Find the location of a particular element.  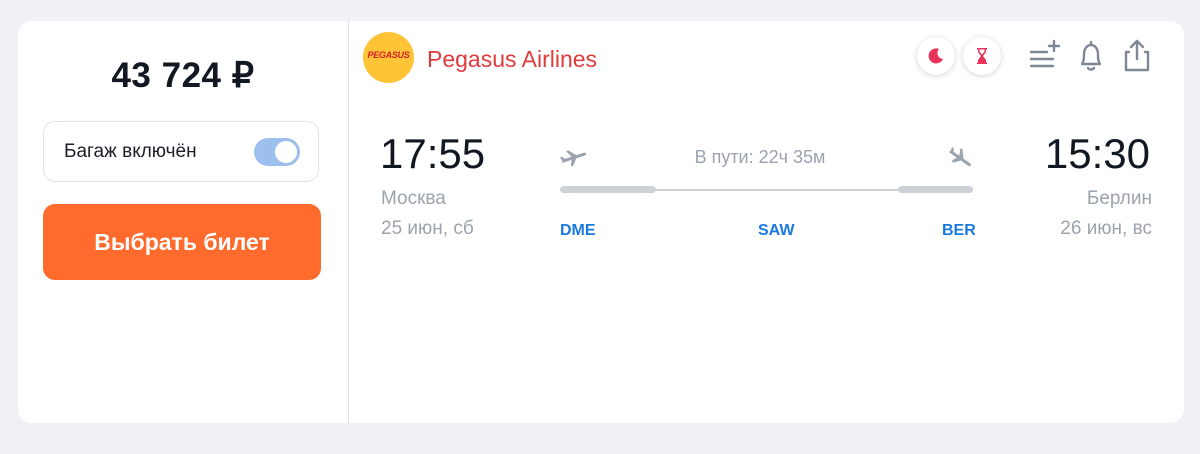

baggage-label: Багаж включён is located at coordinates (130, 151).